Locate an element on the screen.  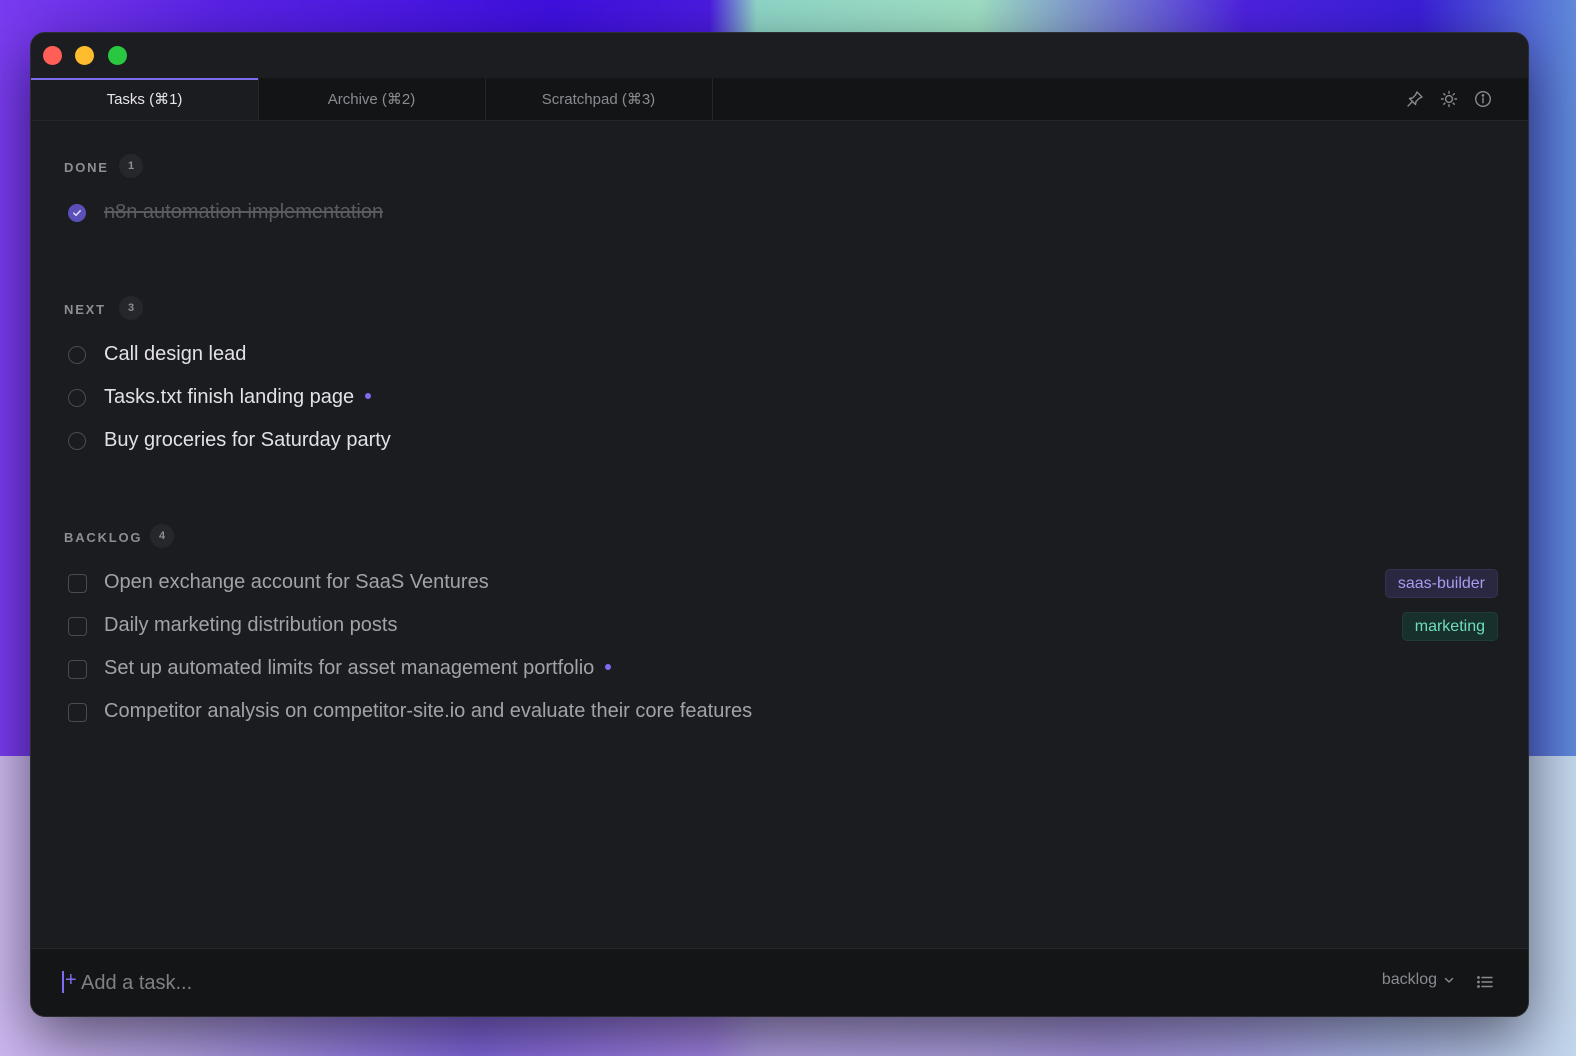
minimize-window-button is located at coordinates (84, 55).